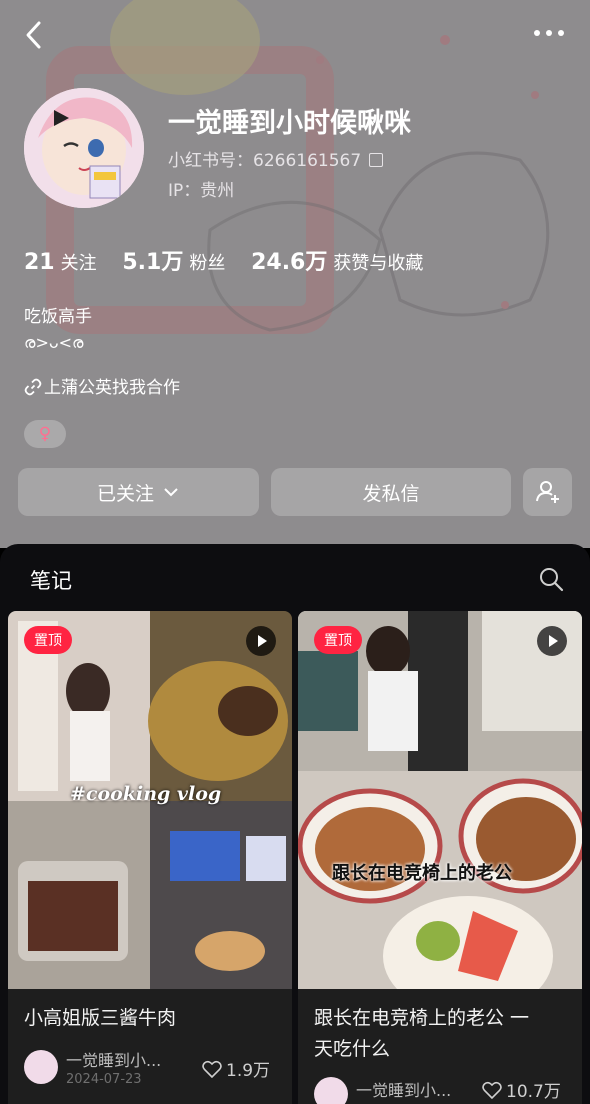 The width and height of the screenshot is (590, 1104). What do you see at coordinates (125, 493) in the screenshot?
I see `following-button-label: 已关注` at bounding box center [125, 493].